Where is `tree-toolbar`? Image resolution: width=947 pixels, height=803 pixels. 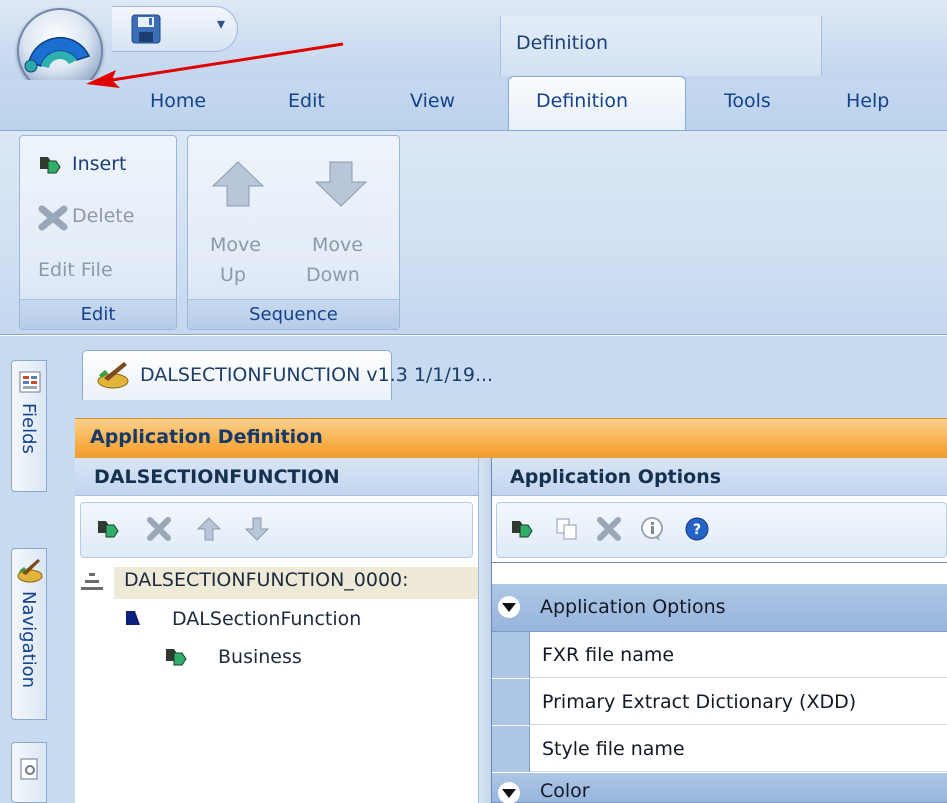 tree-toolbar is located at coordinates (276, 530).